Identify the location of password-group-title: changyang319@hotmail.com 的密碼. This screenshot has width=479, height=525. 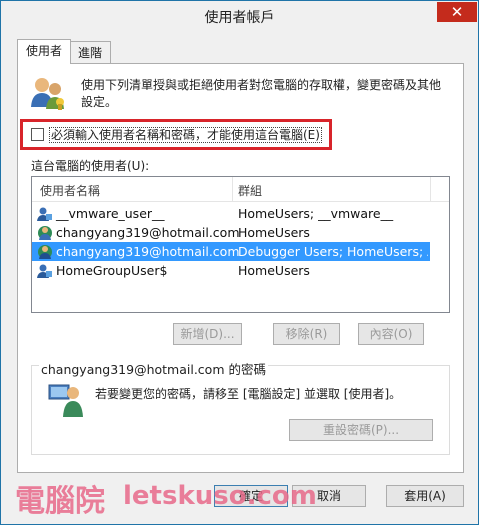
(153, 368).